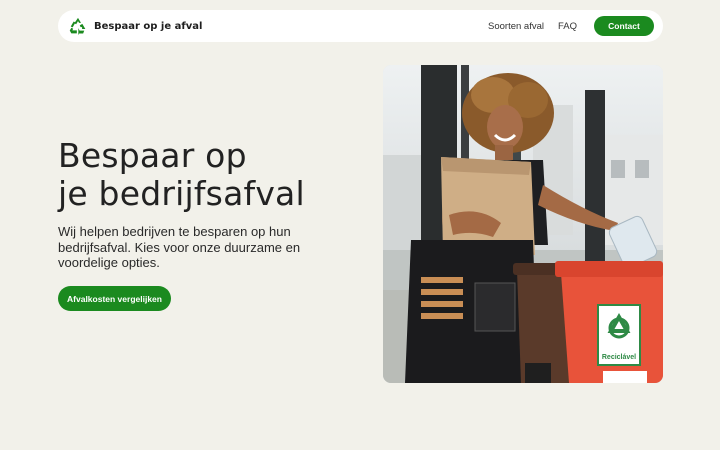 The image size is (720, 450). Describe the element at coordinates (109, 262) in the screenshot. I see `hero-text-line-3: voordelige opties.` at that location.